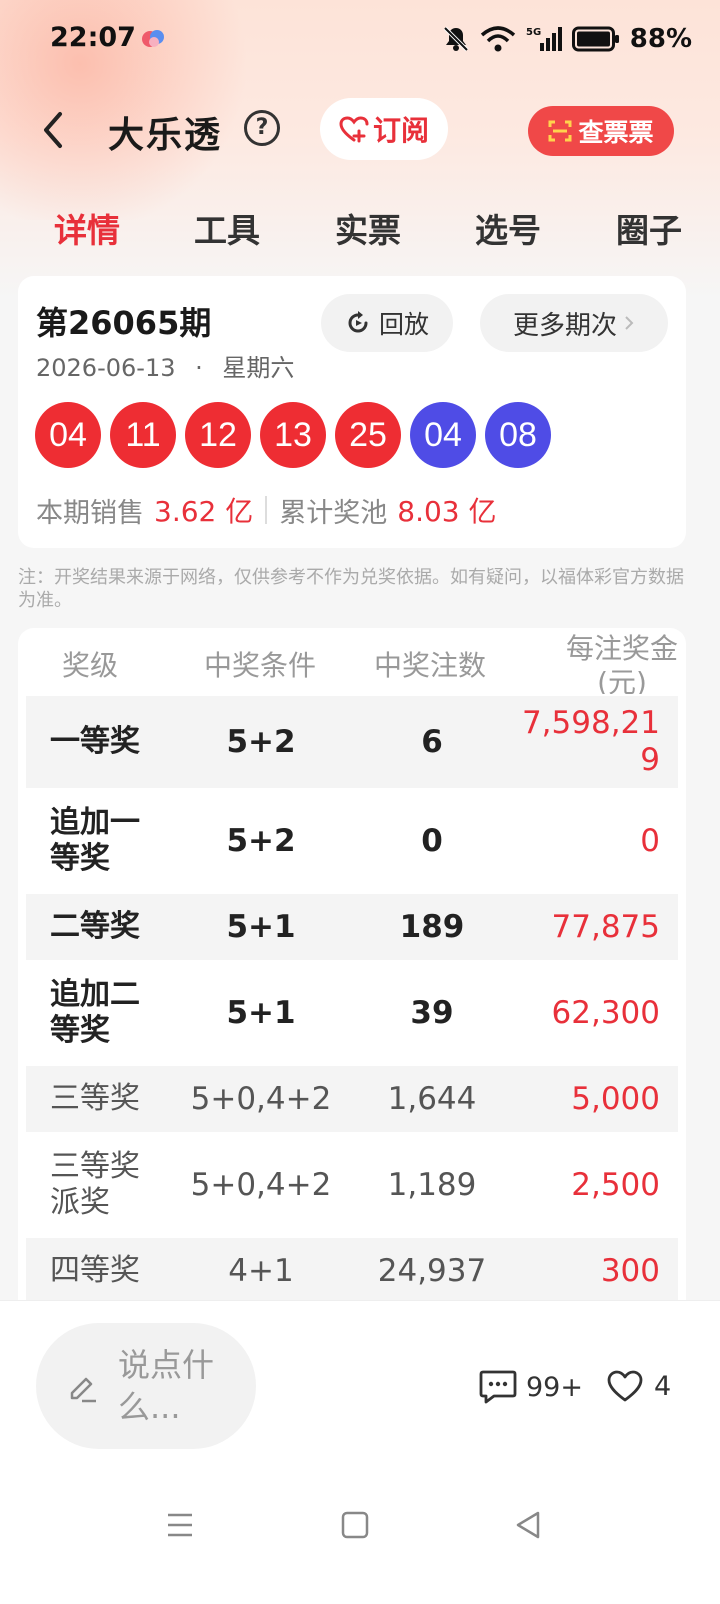 The height and width of the screenshot is (1604, 720). Describe the element at coordinates (616, 132) in the screenshot. I see `check-ticket-label: 查票票` at that location.